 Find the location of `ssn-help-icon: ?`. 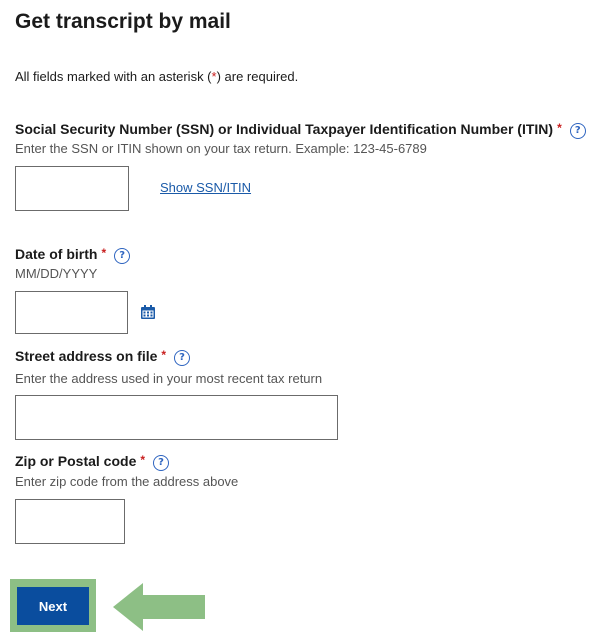

ssn-help-icon: ? is located at coordinates (577, 131).